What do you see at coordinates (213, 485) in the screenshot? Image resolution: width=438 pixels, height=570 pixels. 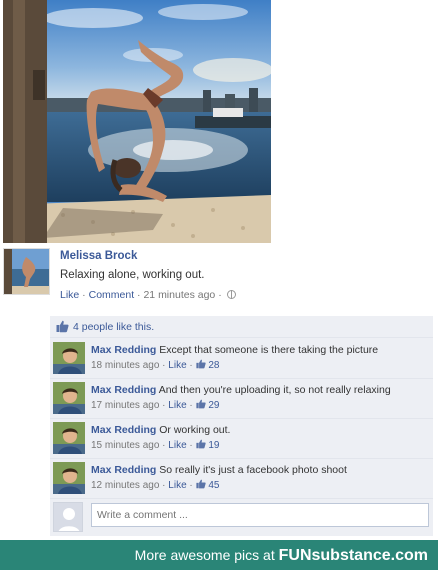 I see `comment-like-count: 45` at bounding box center [213, 485].